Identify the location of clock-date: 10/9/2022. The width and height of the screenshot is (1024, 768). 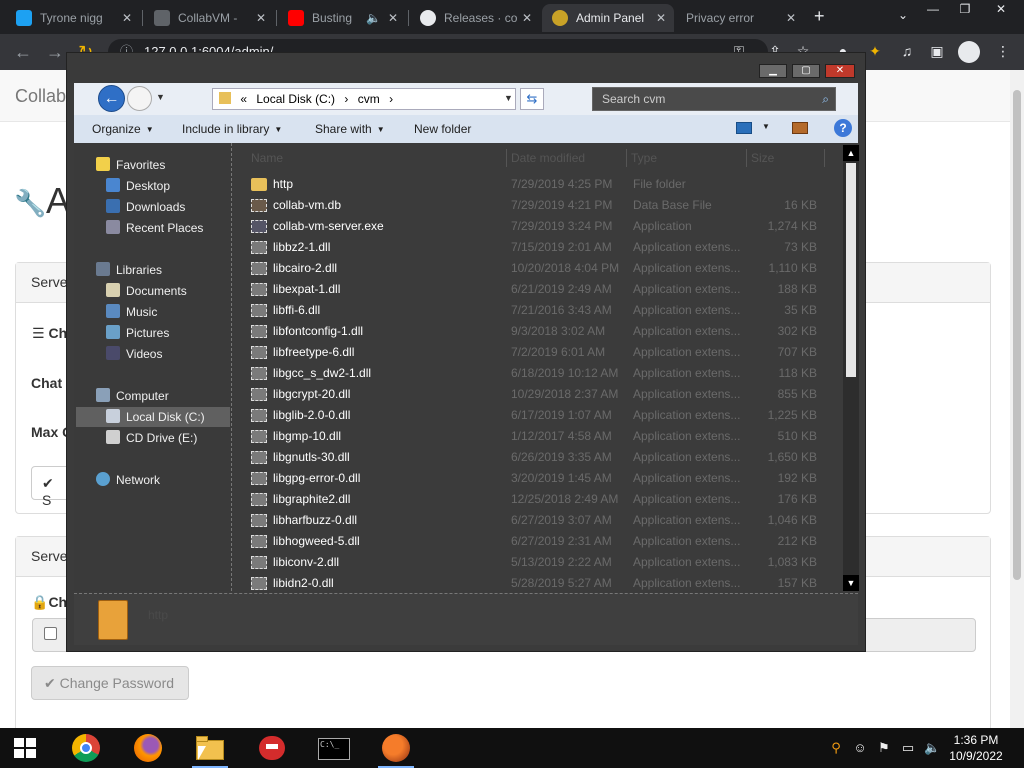
(976, 756).